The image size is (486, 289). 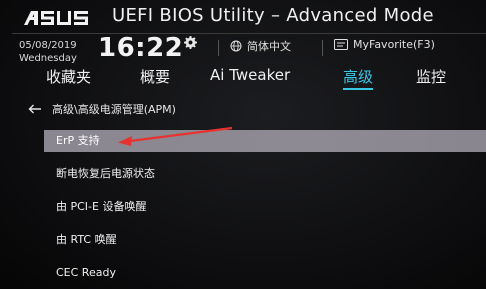 I want to click on gear-icon, so click(x=190, y=42).